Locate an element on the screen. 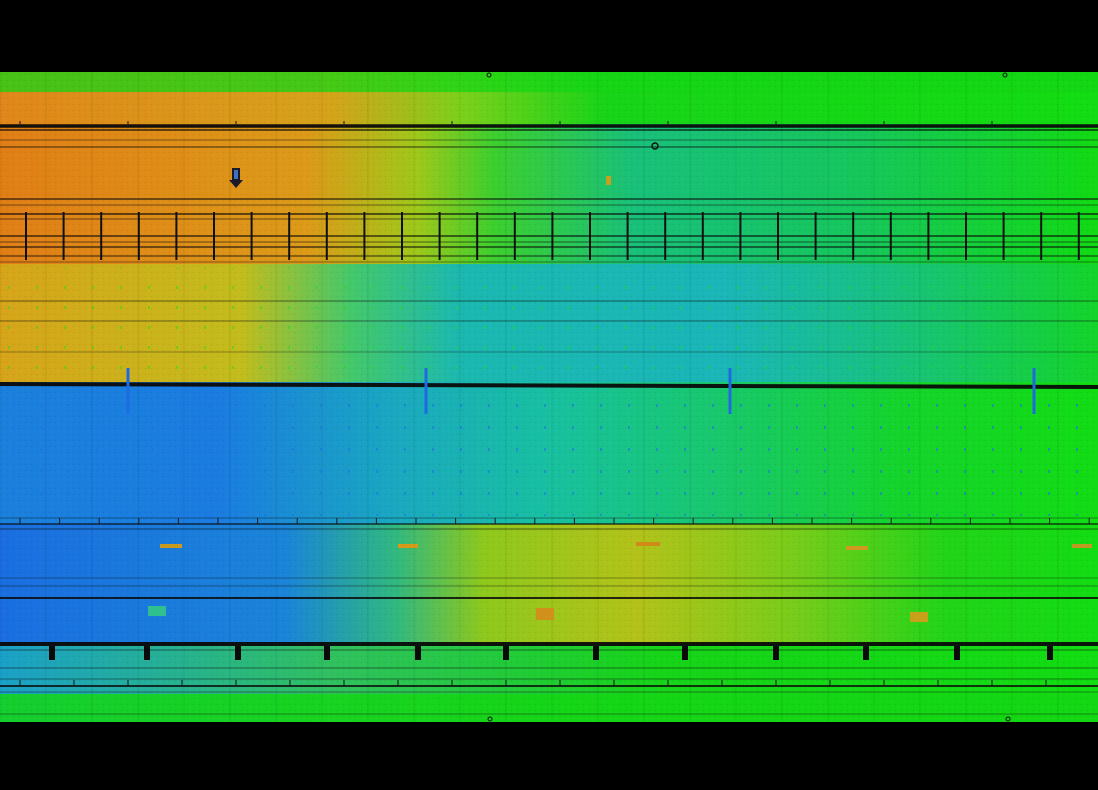  small-marker is located at coordinates (608, 180).